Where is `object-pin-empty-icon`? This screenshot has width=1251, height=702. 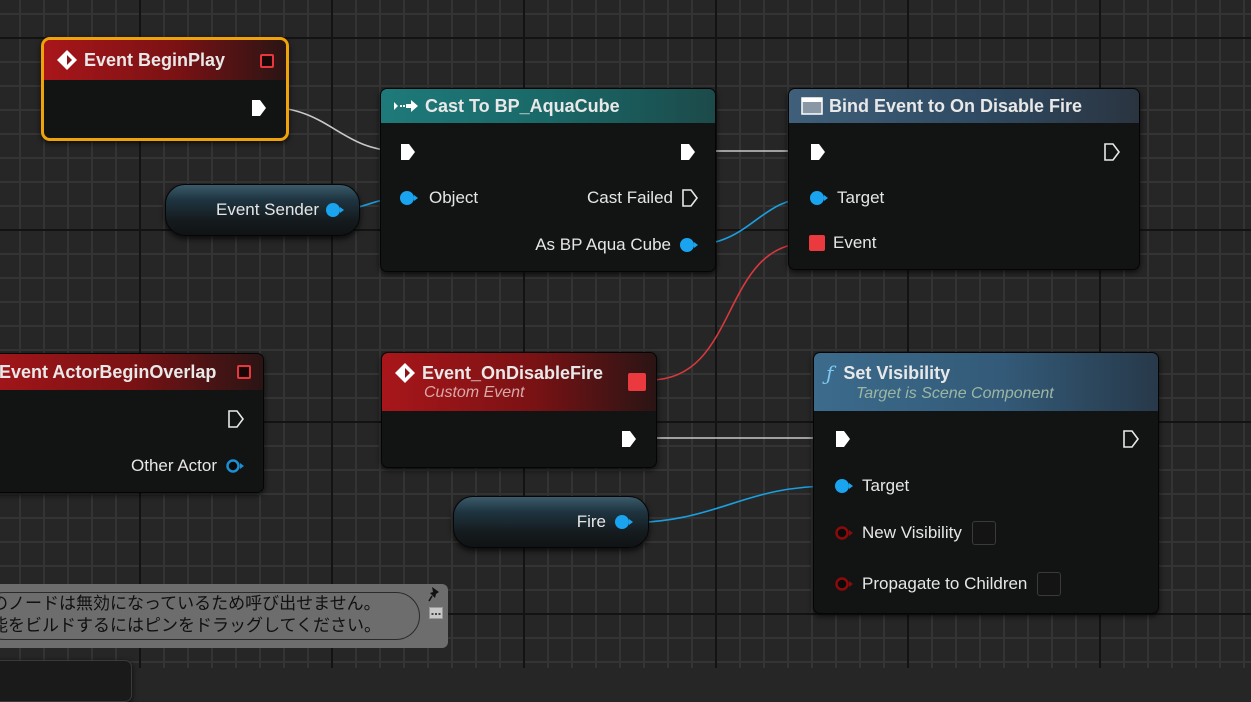 object-pin-empty-icon is located at coordinates (235, 466).